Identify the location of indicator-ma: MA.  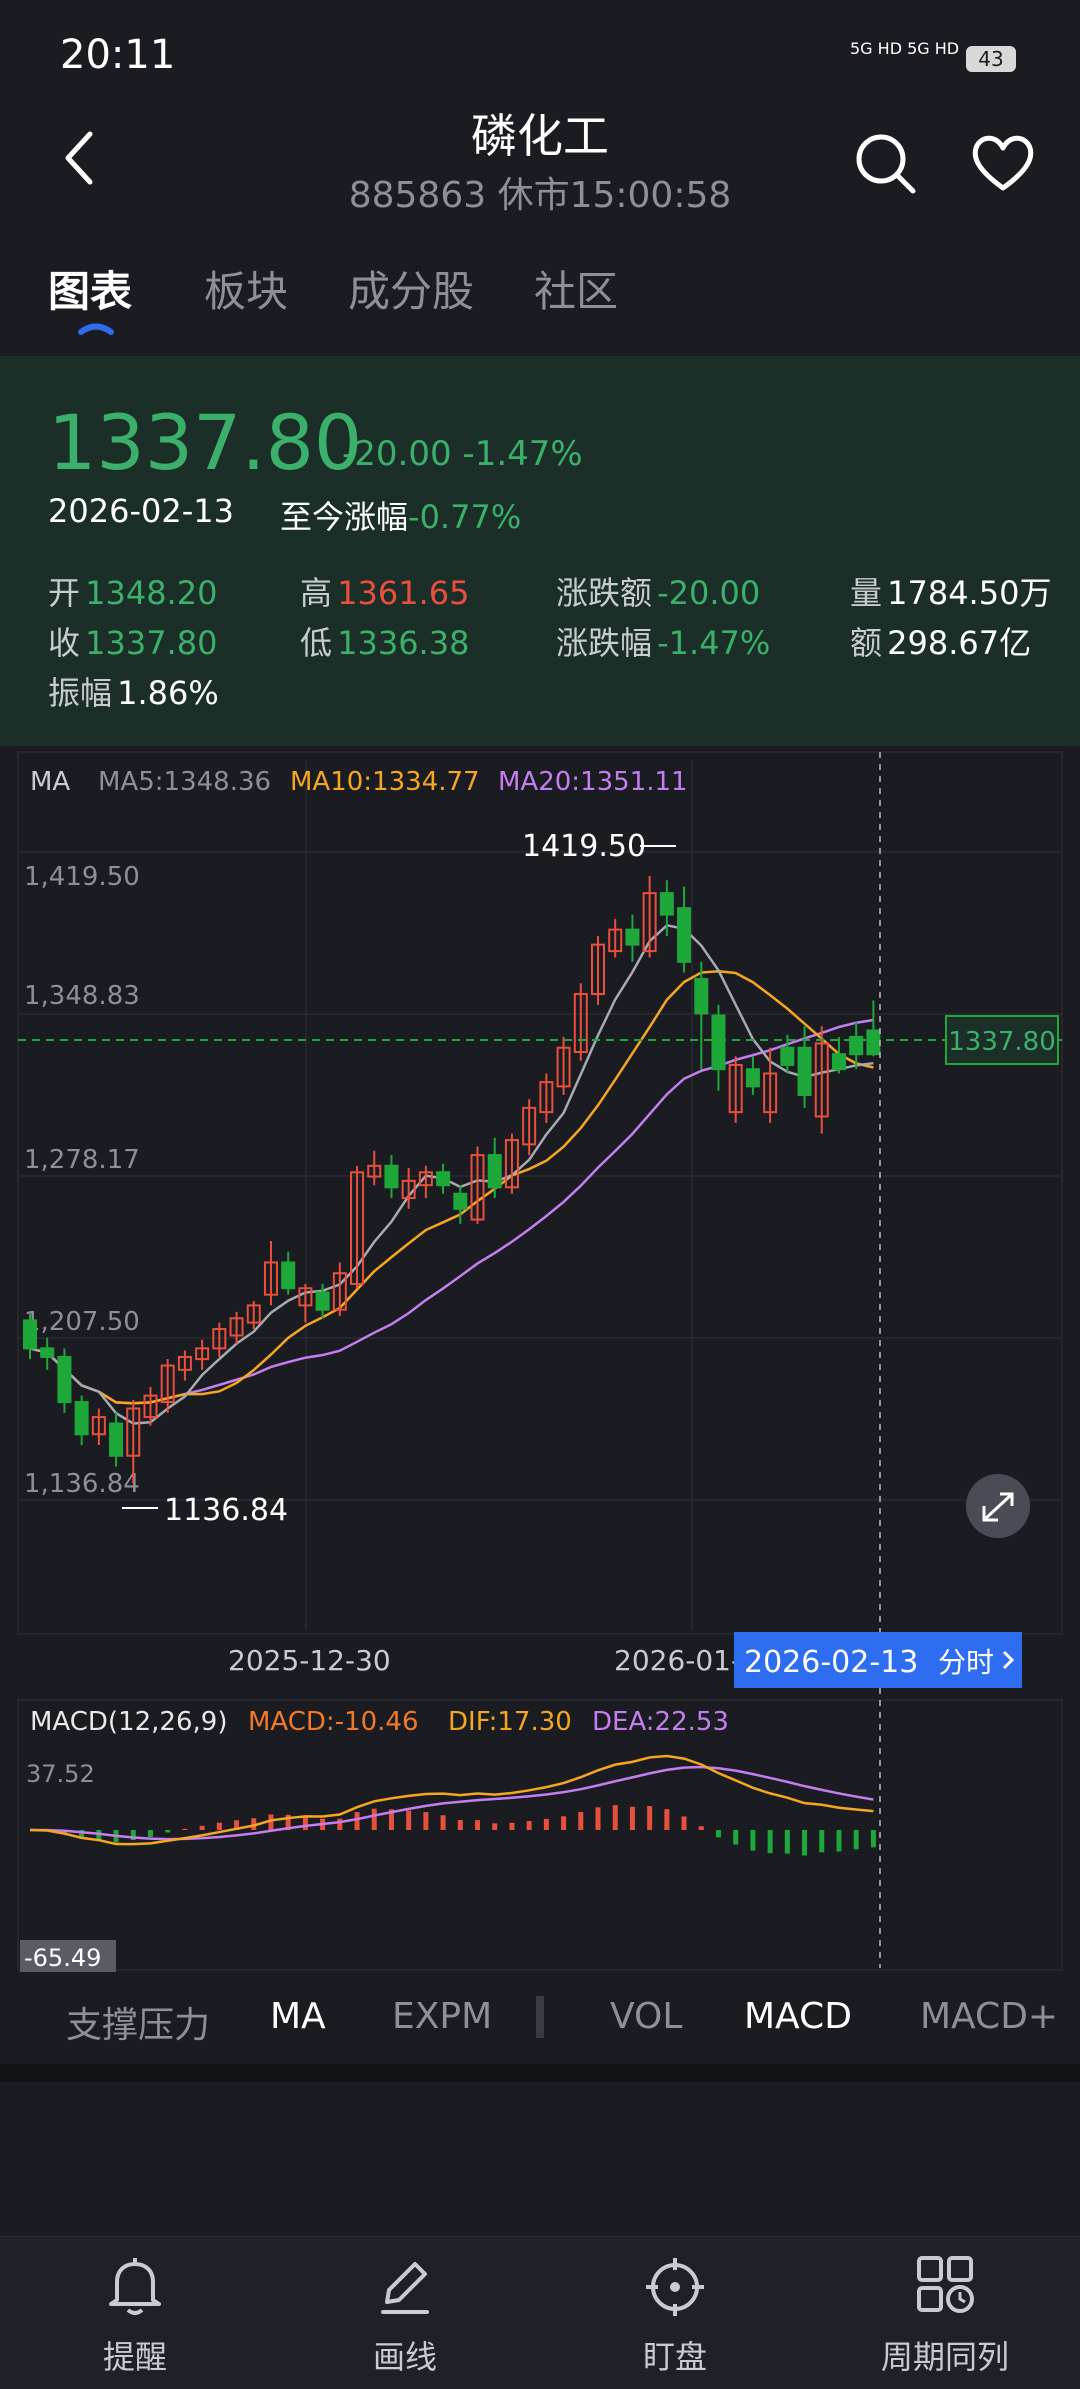
(298, 2016).